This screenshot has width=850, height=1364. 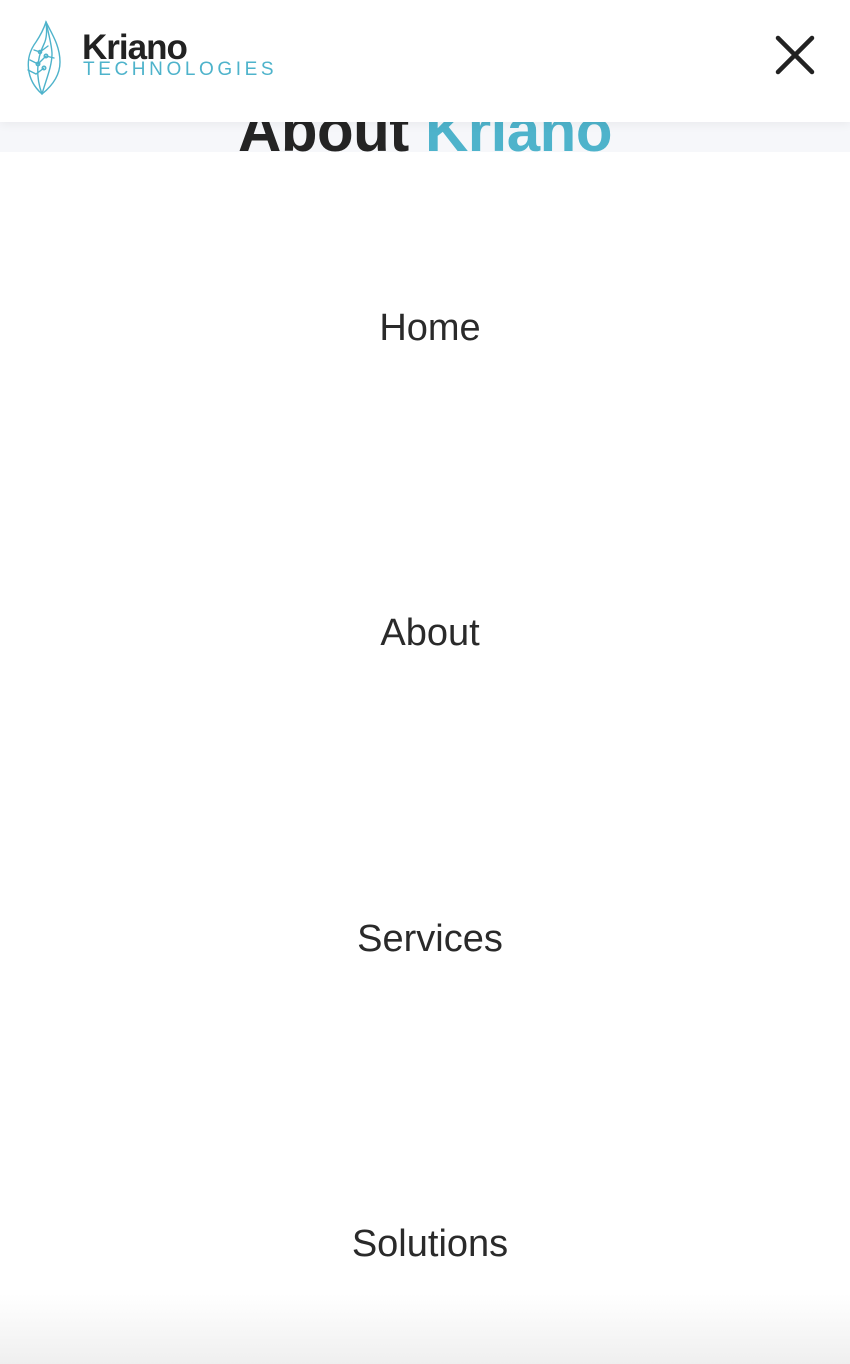 What do you see at coordinates (44, 57) in the screenshot?
I see `leaf-circuit-icon` at bounding box center [44, 57].